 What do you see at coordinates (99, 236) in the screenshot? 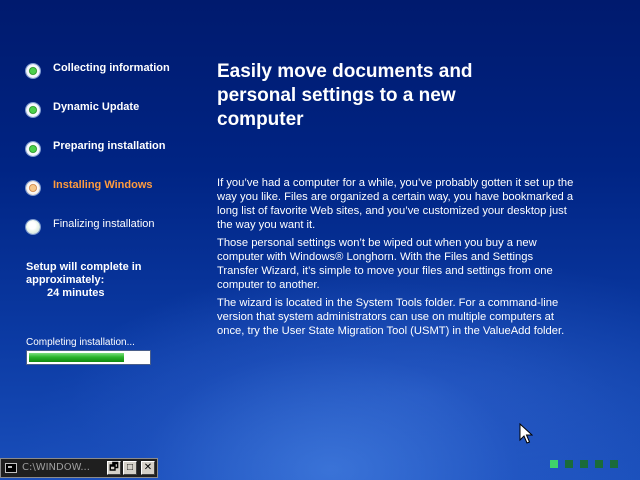
I see `step-finalizing-installation: Finalizing installation` at bounding box center [99, 236].